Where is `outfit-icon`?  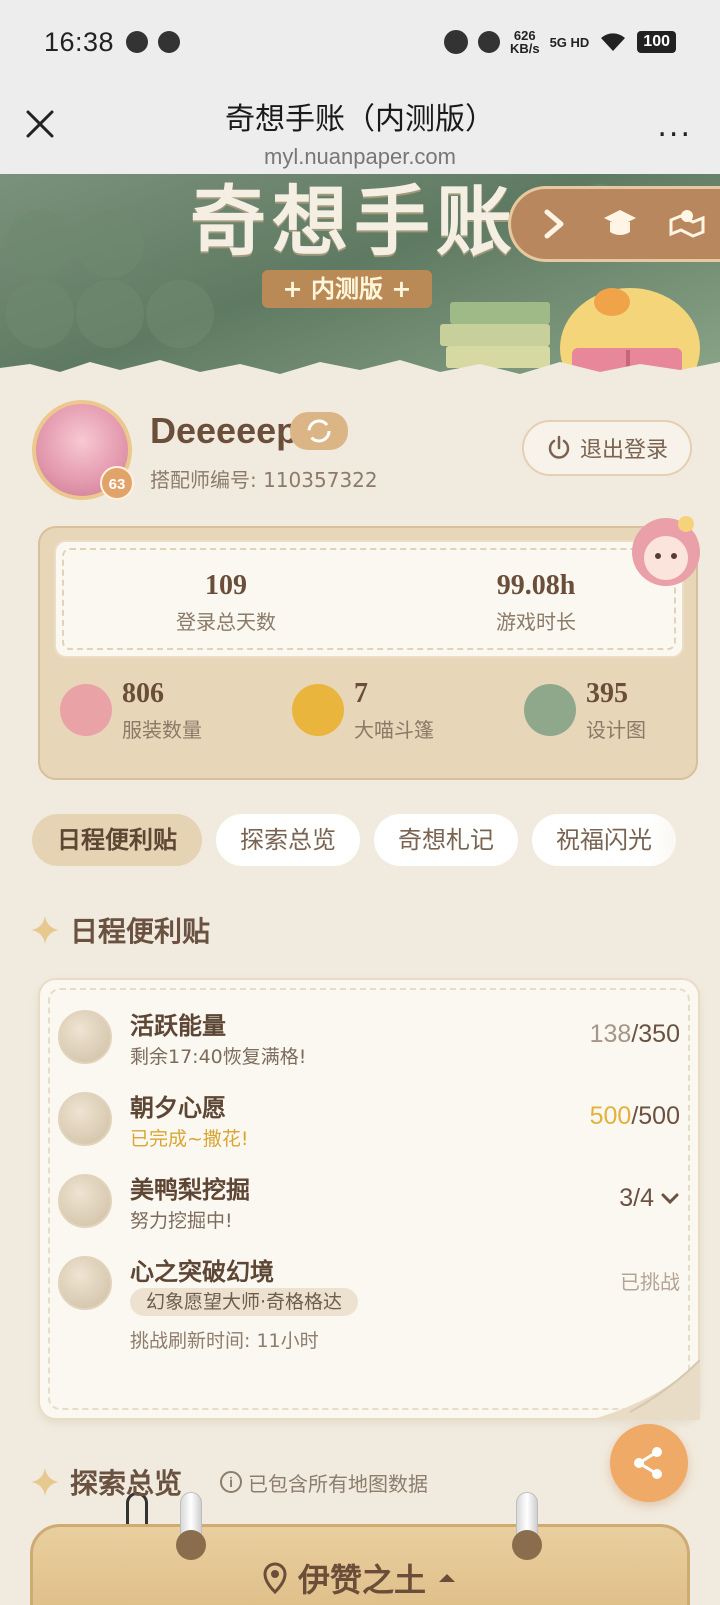 outfit-icon is located at coordinates (86, 710).